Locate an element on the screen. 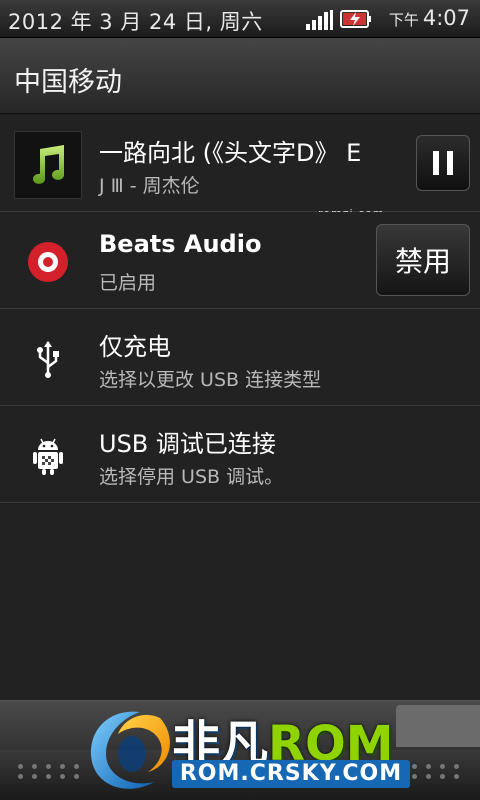 This screenshot has width=480, height=800. charge-title: 仅充电 is located at coordinates (135, 347).